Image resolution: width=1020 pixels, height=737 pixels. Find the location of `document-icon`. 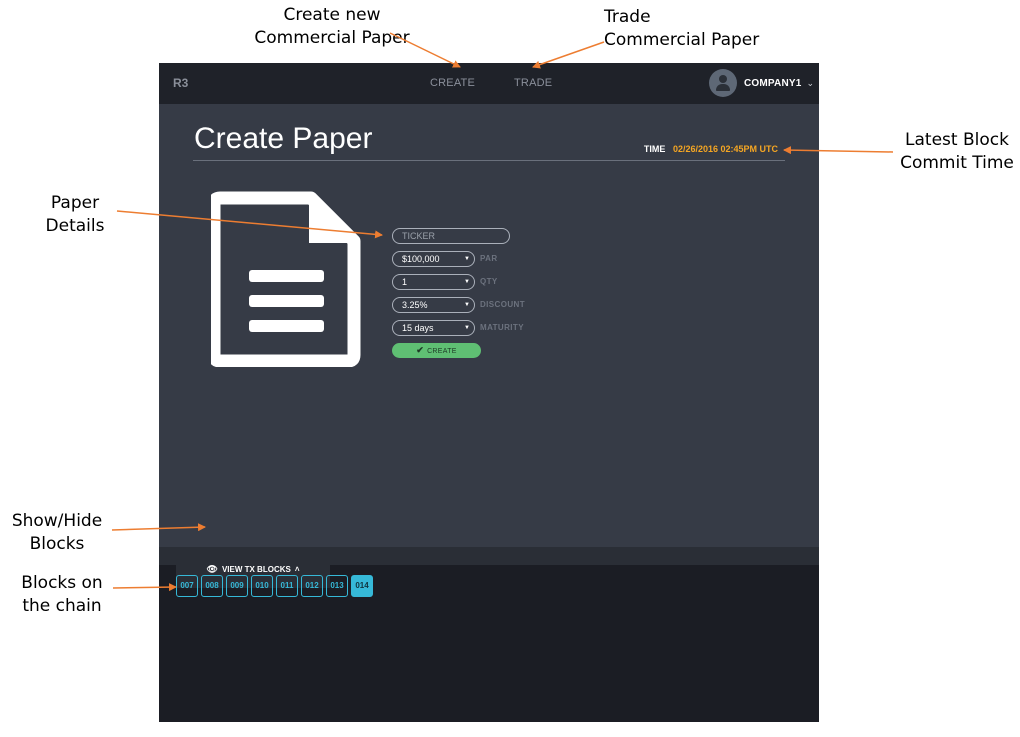

document-icon is located at coordinates (286, 279).